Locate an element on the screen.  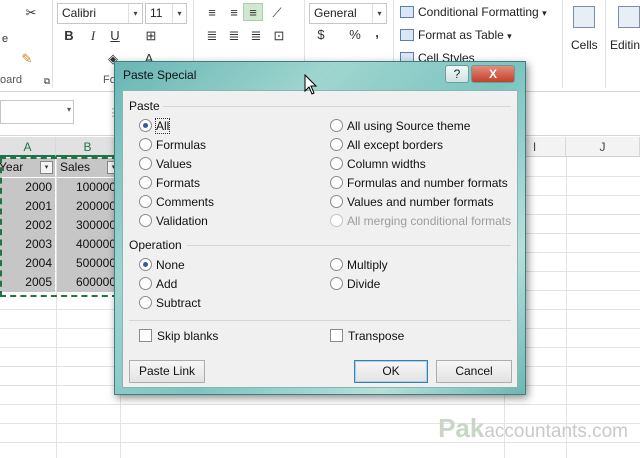
column-header-a: A is located at coordinates (28, 147).